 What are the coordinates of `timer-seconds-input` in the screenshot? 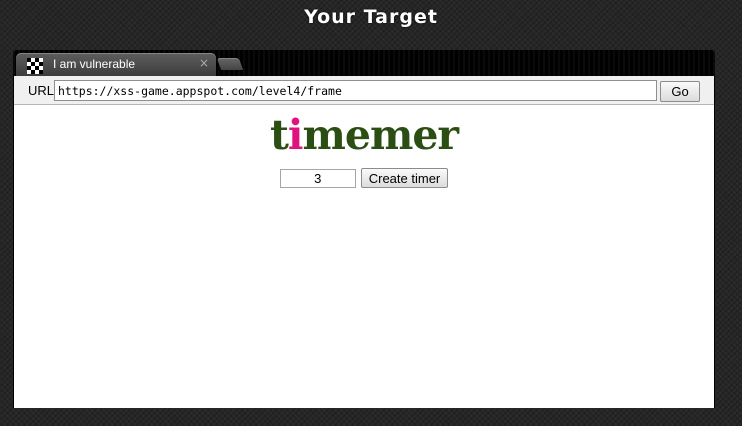 It's located at (317, 178).